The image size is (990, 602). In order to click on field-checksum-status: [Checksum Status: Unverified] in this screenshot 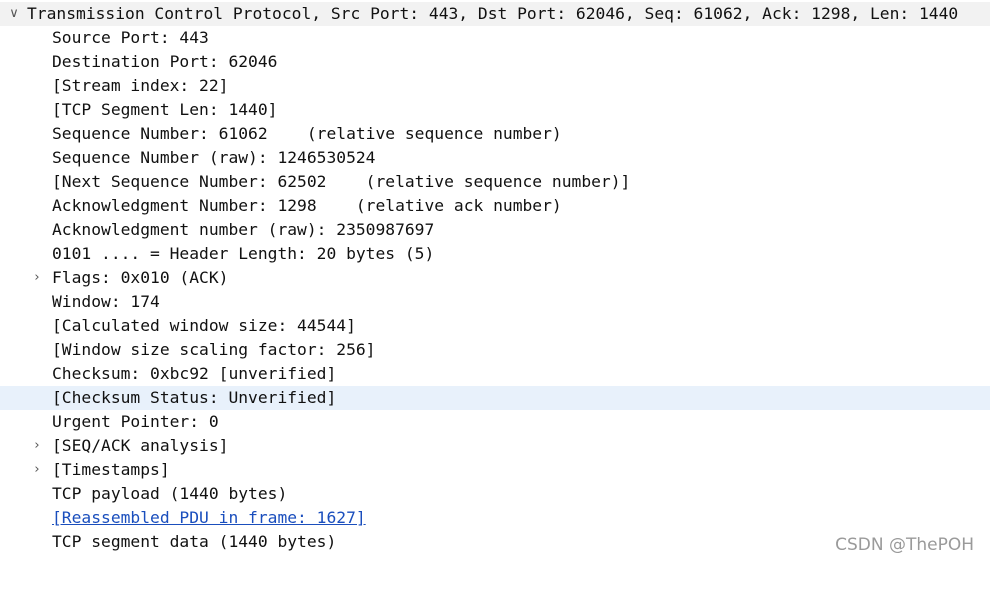, I will do `click(495, 398)`.